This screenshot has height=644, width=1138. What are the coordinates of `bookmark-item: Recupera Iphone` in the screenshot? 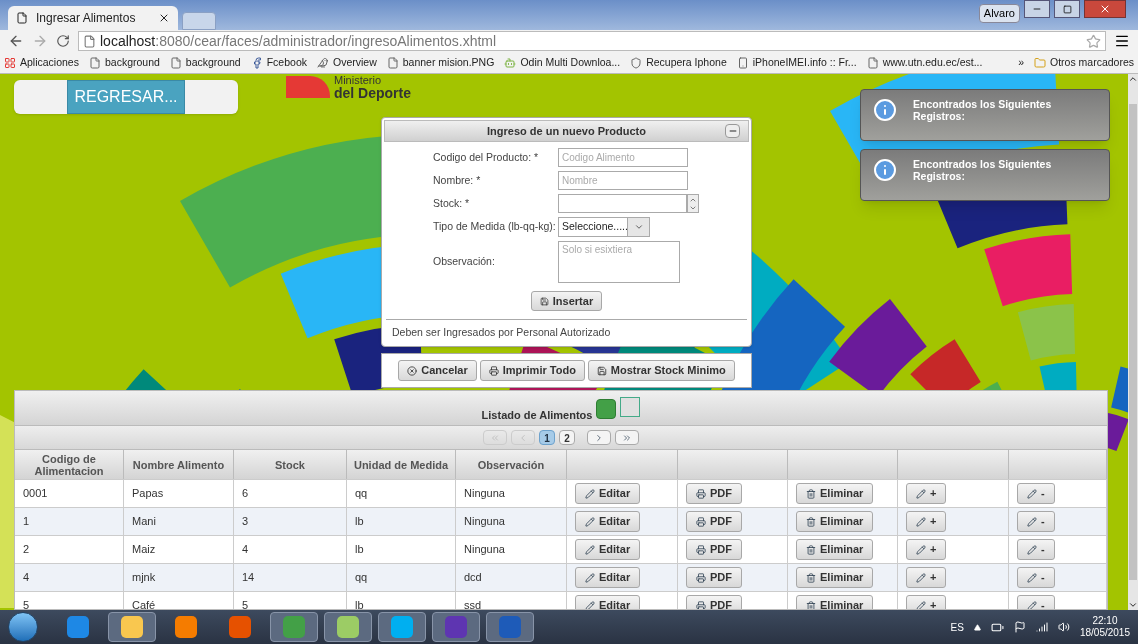 It's located at (678, 62).